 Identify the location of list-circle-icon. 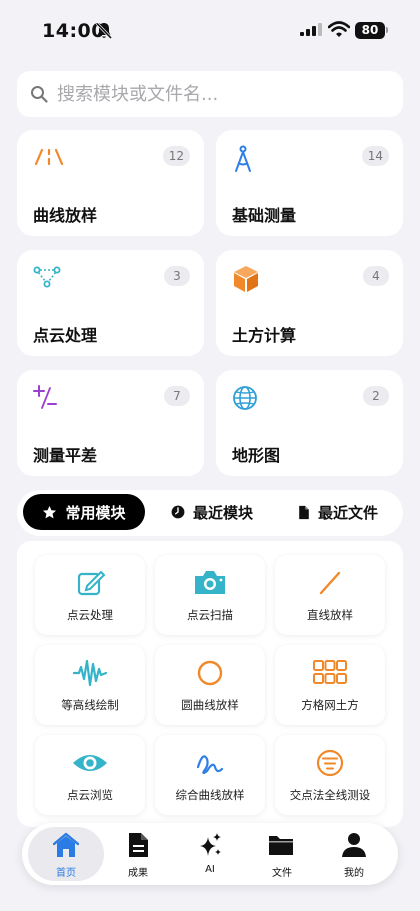
(330, 763).